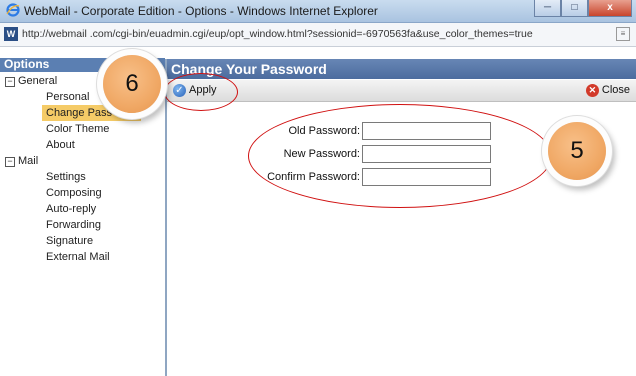 This screenshot has width=636, height=376. What do you see at coordinates (577, 151) in the screenshot?
I see `step-badge-5: 5` at bounding box center [577, 151].